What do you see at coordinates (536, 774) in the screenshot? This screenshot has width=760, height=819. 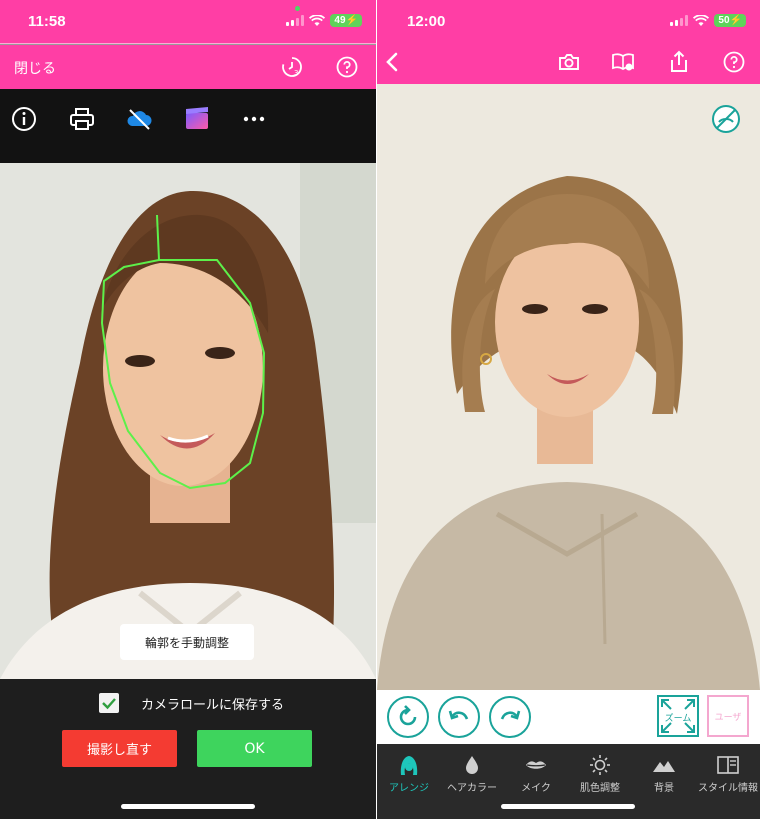 I see `tab-makeup: メイク` at bounding box center [536, 774].